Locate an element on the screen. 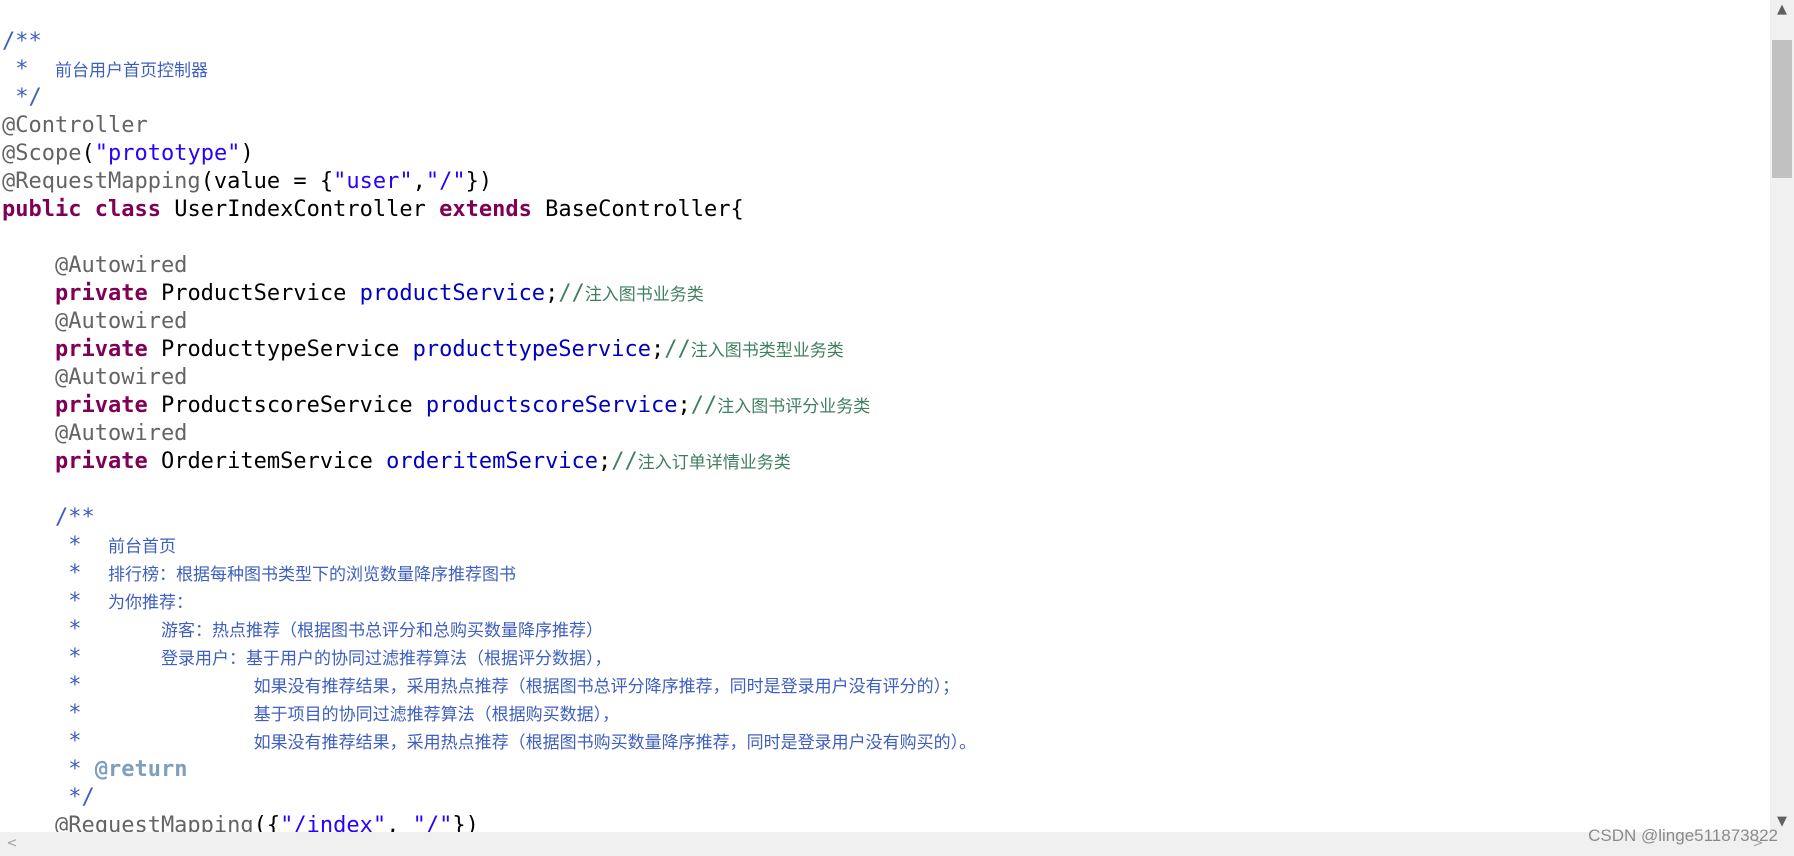 The height and width of the screenshot is (856, 1794). code-token: ({ is located at coordinates (267, 822).